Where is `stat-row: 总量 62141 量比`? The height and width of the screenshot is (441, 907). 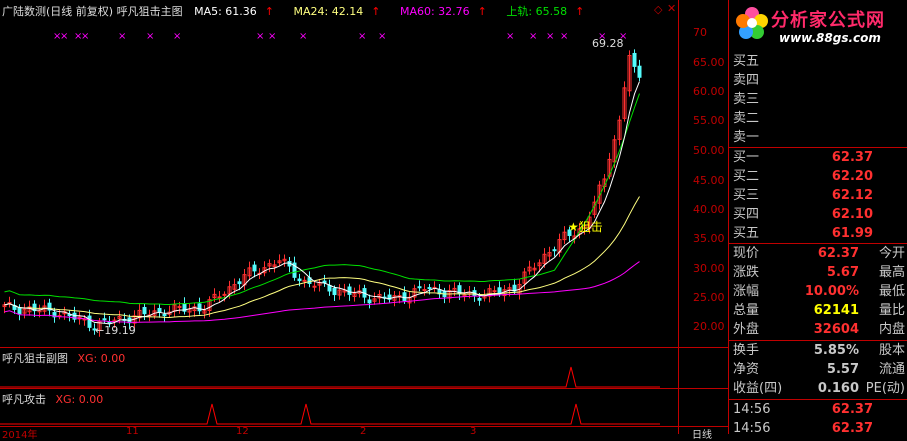
stat-row: 总量 62141 量比 is located at coordinates (818, 310).